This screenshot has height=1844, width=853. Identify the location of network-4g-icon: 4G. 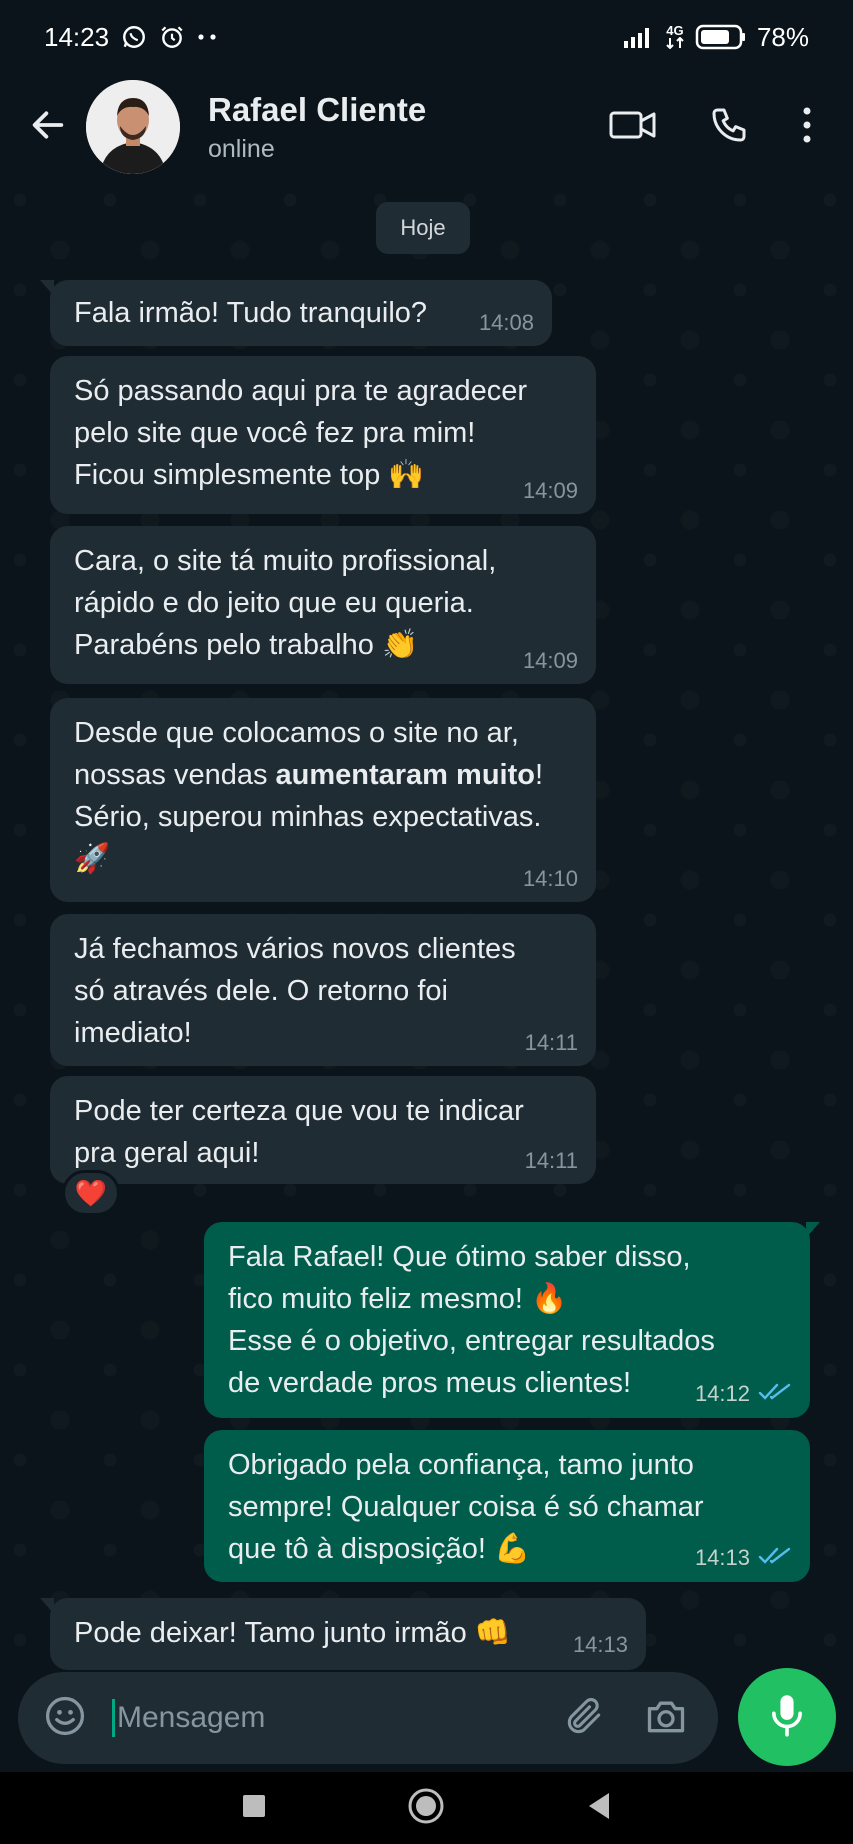
(675, 36).